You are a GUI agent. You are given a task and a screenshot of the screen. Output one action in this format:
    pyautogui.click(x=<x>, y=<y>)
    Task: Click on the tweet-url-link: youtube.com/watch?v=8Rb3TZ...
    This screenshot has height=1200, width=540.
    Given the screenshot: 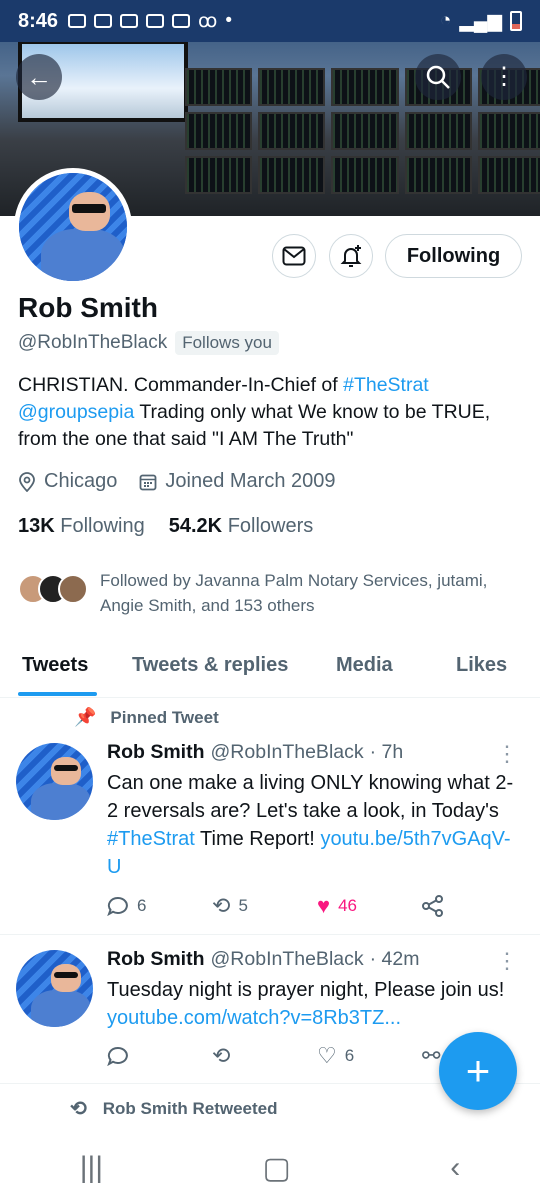 What is the action you would take?
    pyautogui.click(x=254, y=1018)
    